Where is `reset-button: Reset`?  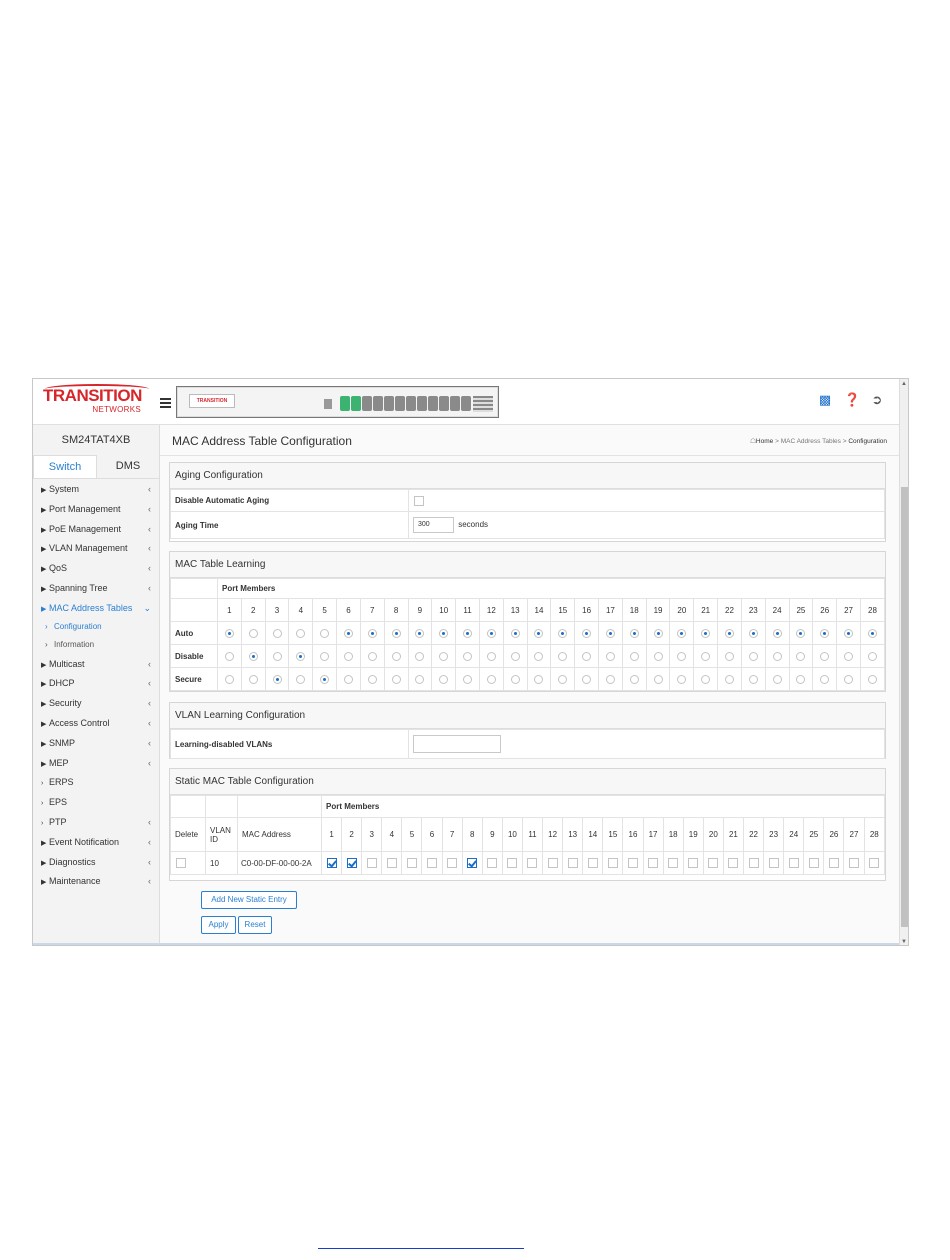
reset-button: Reset is located at coordinates (255, 925).